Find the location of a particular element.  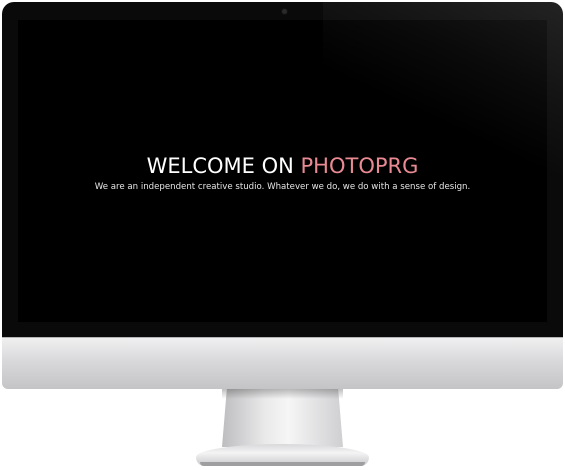

stand-shadow is located at coordinates (282, 394).